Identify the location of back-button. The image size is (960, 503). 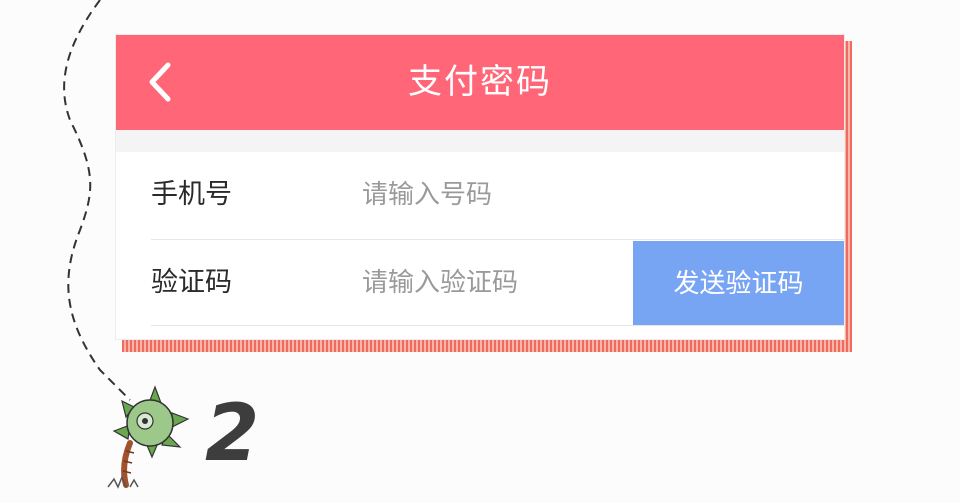
(161, 82).